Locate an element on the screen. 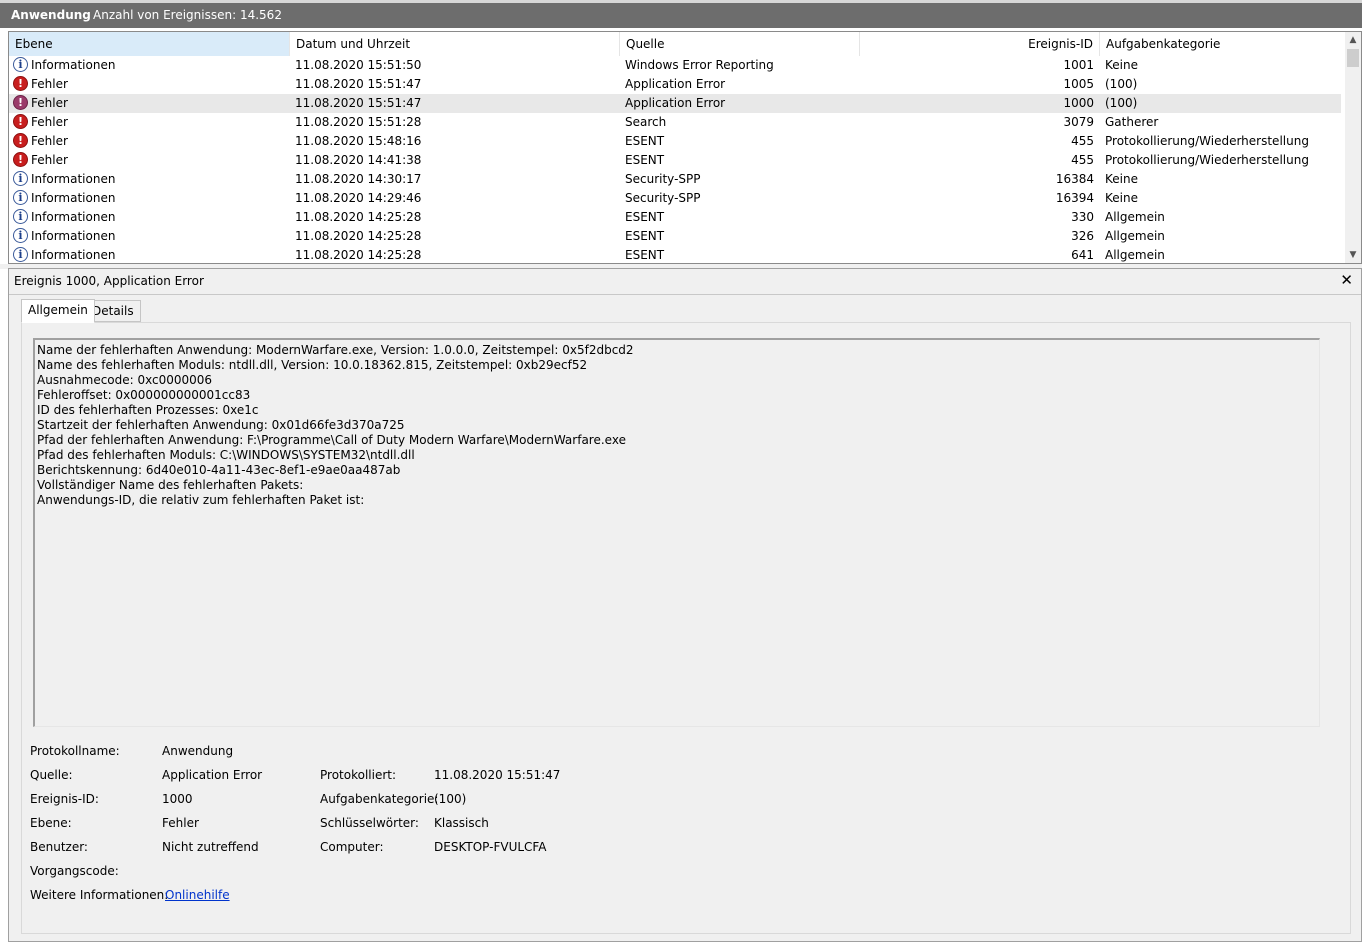 This screenshot has height=946, width=1362. event-date: 11.08.2020 14:30:17 is located at coordinates (358, 179).